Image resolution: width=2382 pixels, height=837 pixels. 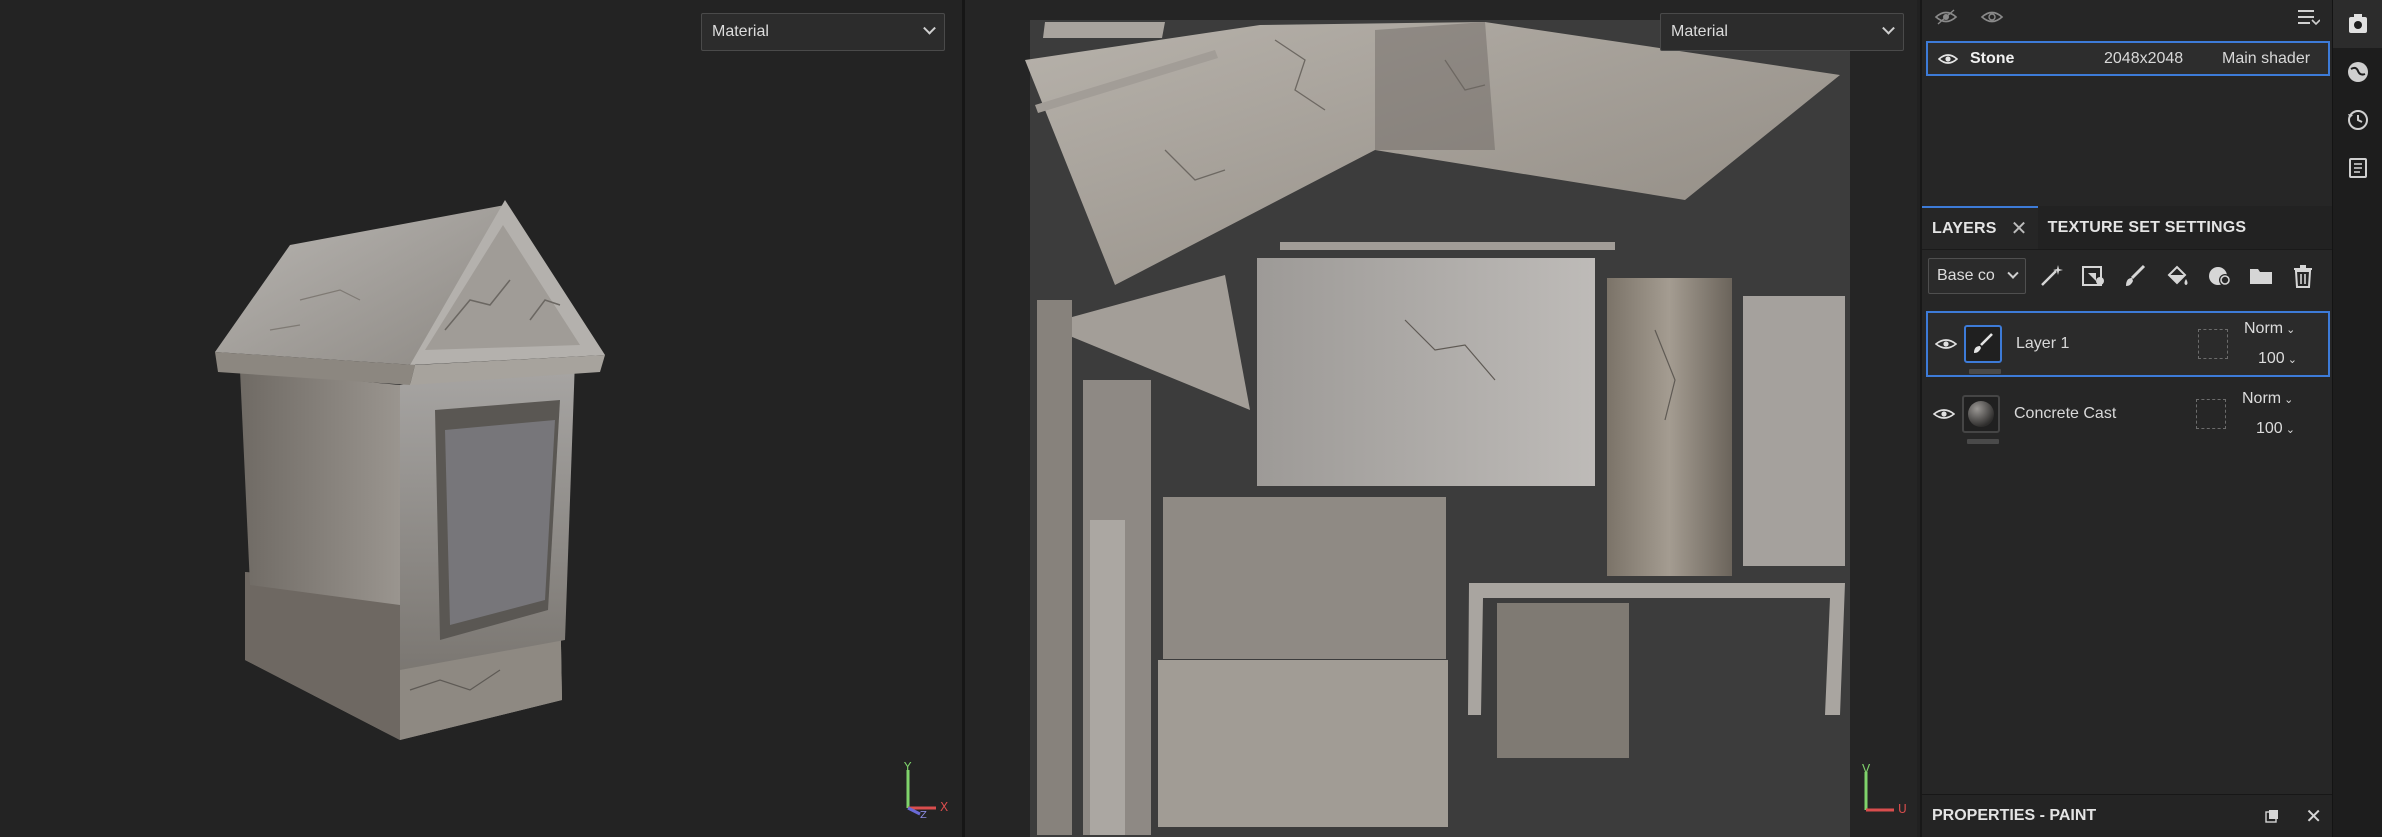 What do you see at coordinates (2043, 343) in the screenshot?
I see `layer-name: Layer 1` at bounding box center [2043, 343].